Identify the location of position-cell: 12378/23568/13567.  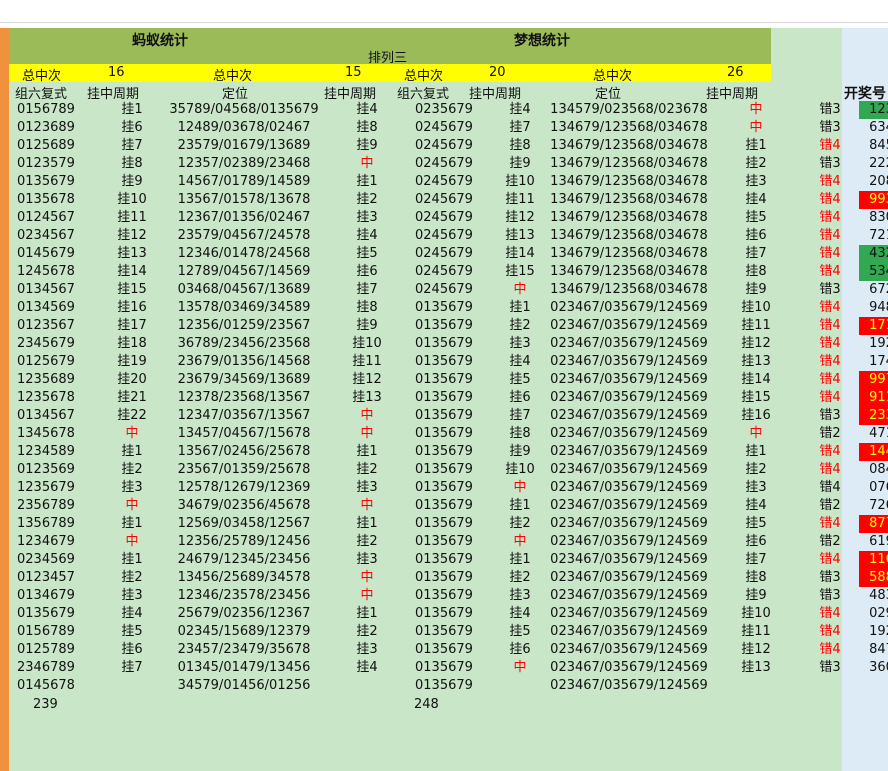
(244, 397).